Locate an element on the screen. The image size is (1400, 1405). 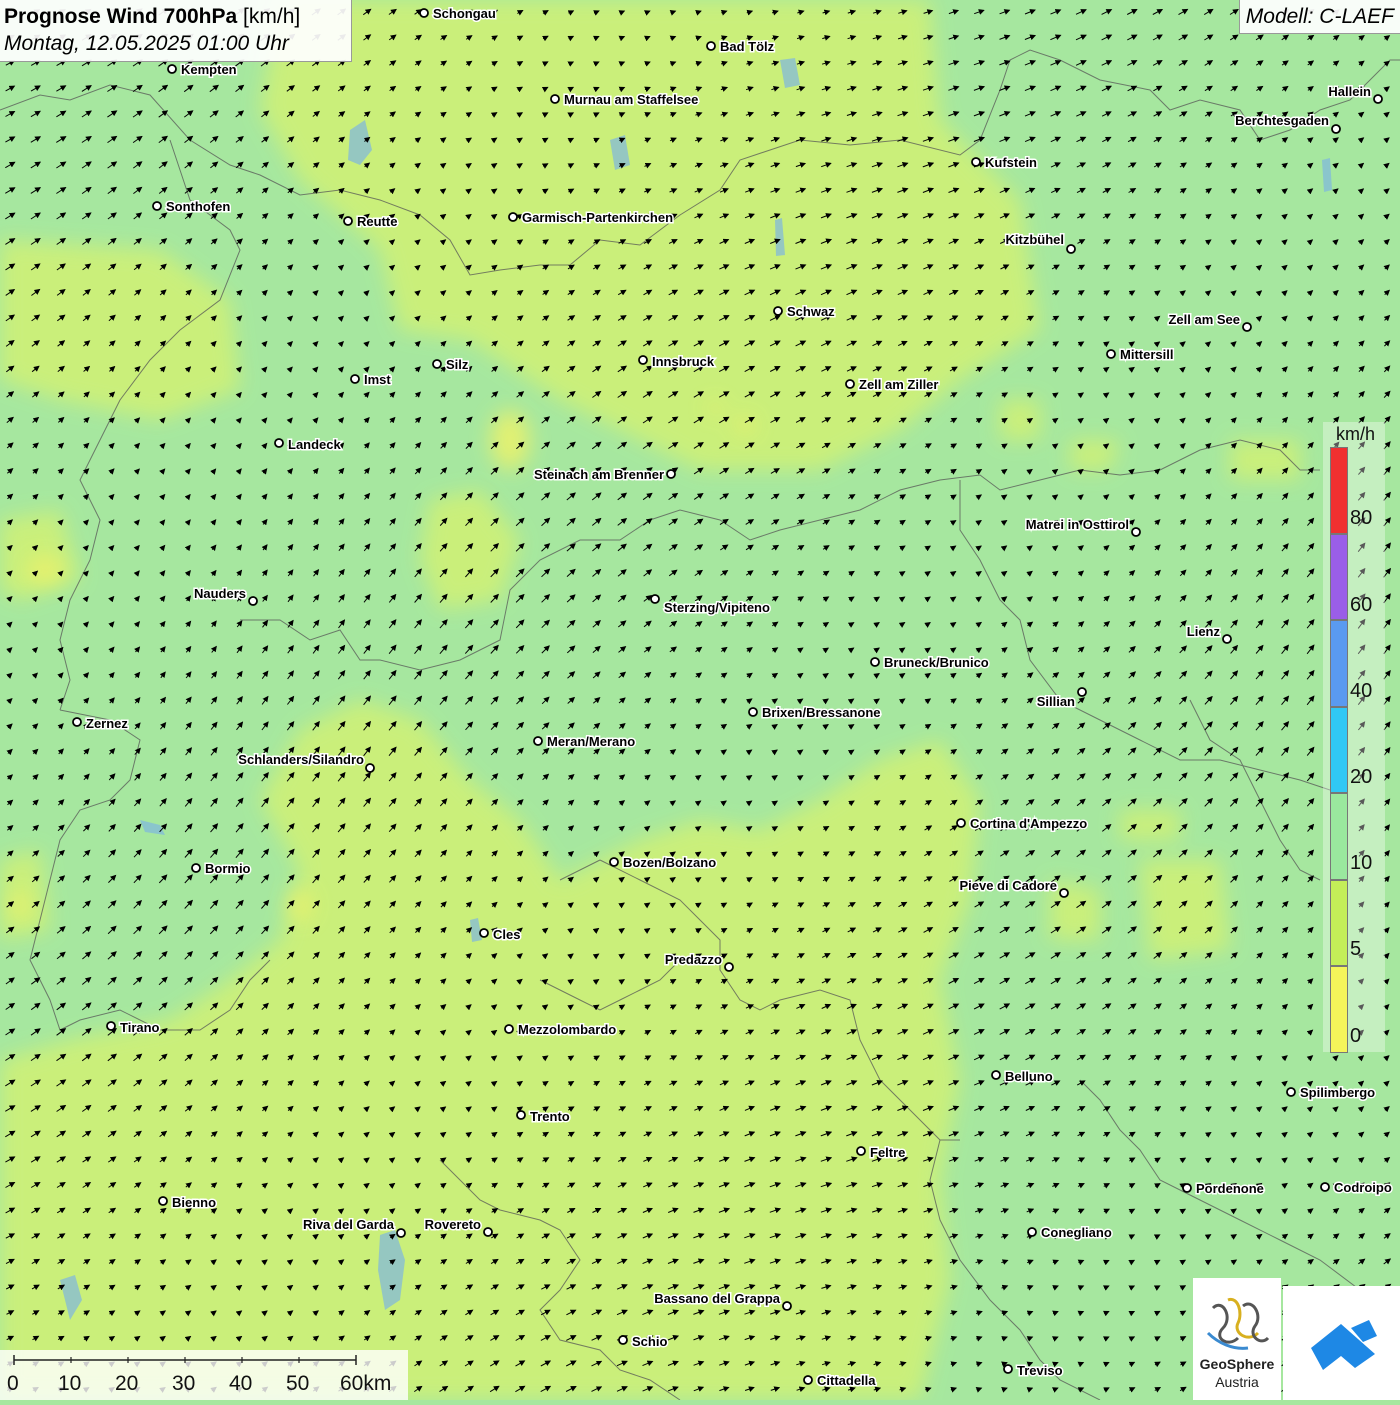
city-marker: Zell am Ziller is located at coordinates (892, 385).